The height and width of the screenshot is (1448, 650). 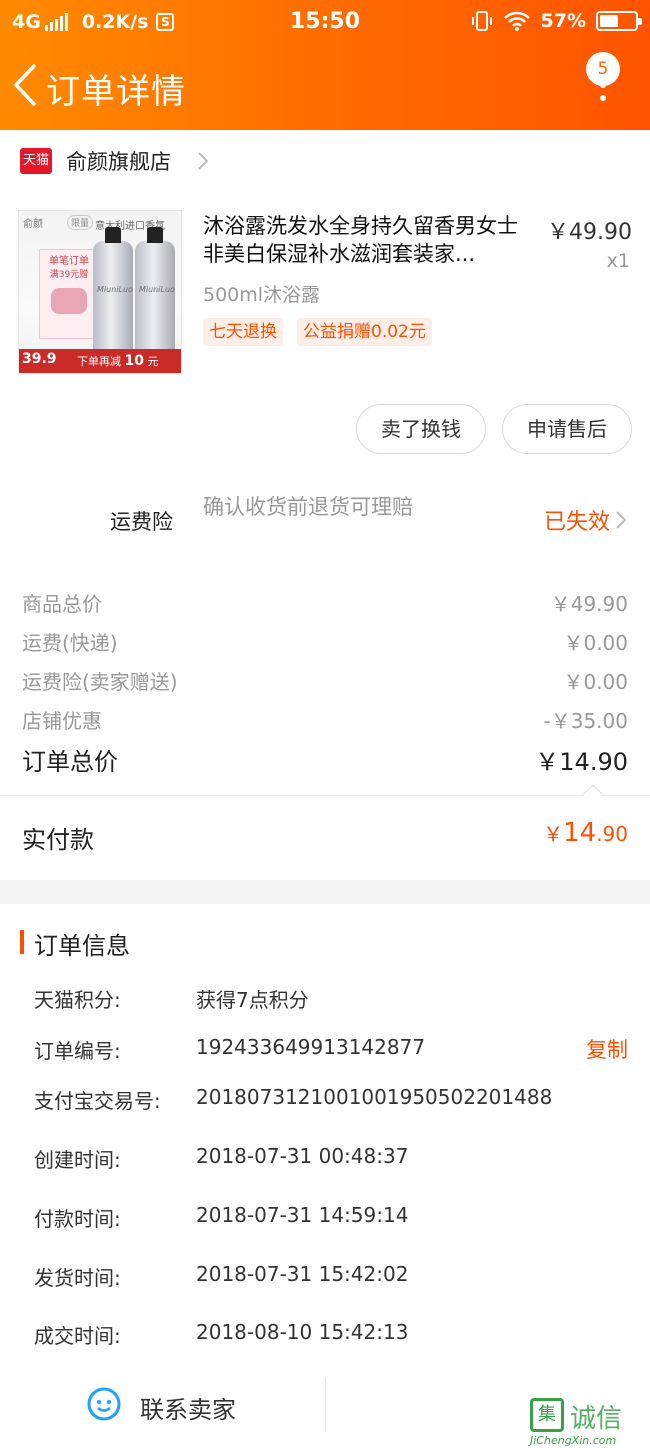 I want to click on page-title: 订单详情, so click(x=116, y=92).